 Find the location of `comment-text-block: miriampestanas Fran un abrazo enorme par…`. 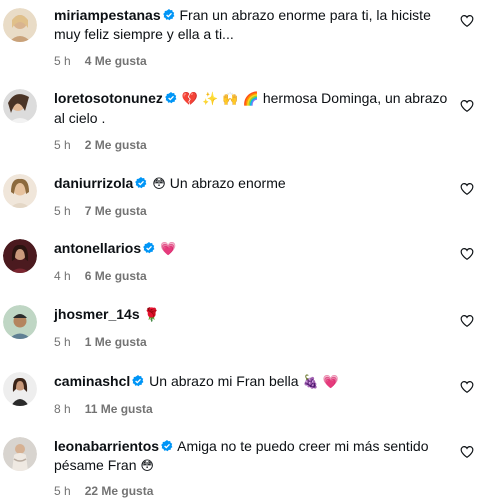

comment-text-block: miriampestanas Fran un abrazo enorme par… is located at coordinates (254, 25).